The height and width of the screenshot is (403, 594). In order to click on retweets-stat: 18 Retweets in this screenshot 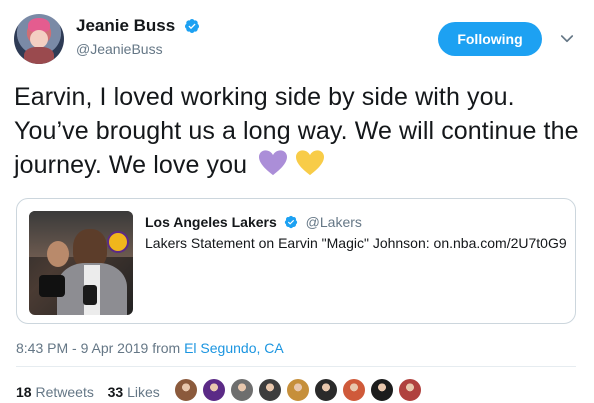, I will do `click(55, 392)`.